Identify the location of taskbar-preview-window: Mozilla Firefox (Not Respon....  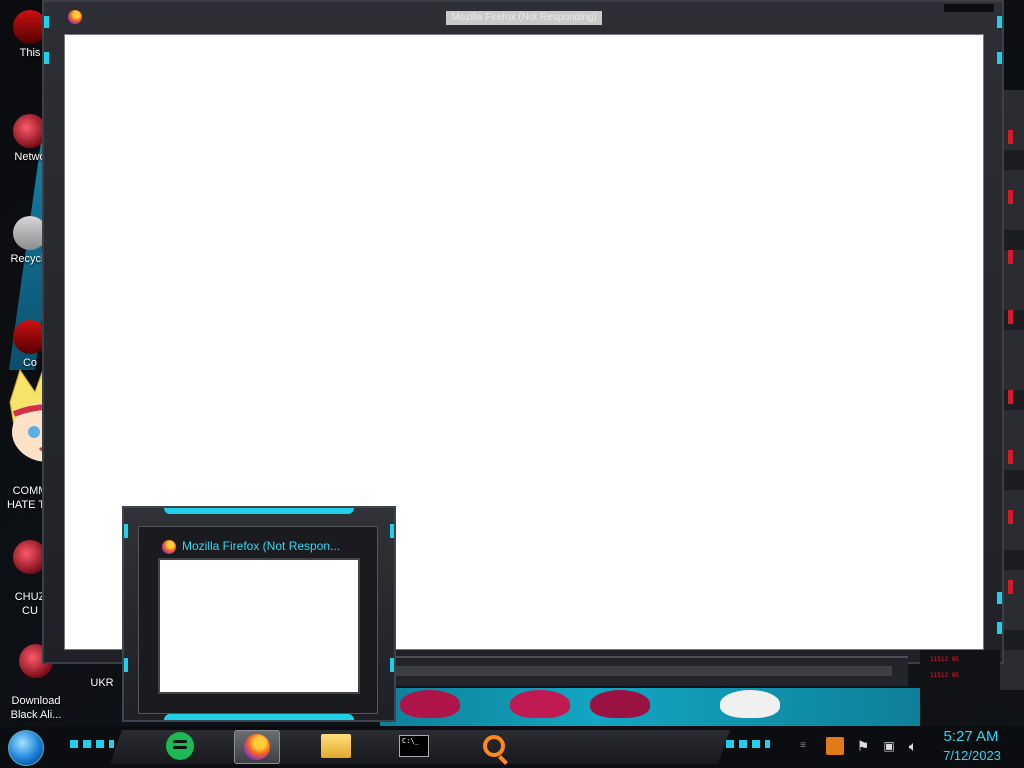
(259, 614).